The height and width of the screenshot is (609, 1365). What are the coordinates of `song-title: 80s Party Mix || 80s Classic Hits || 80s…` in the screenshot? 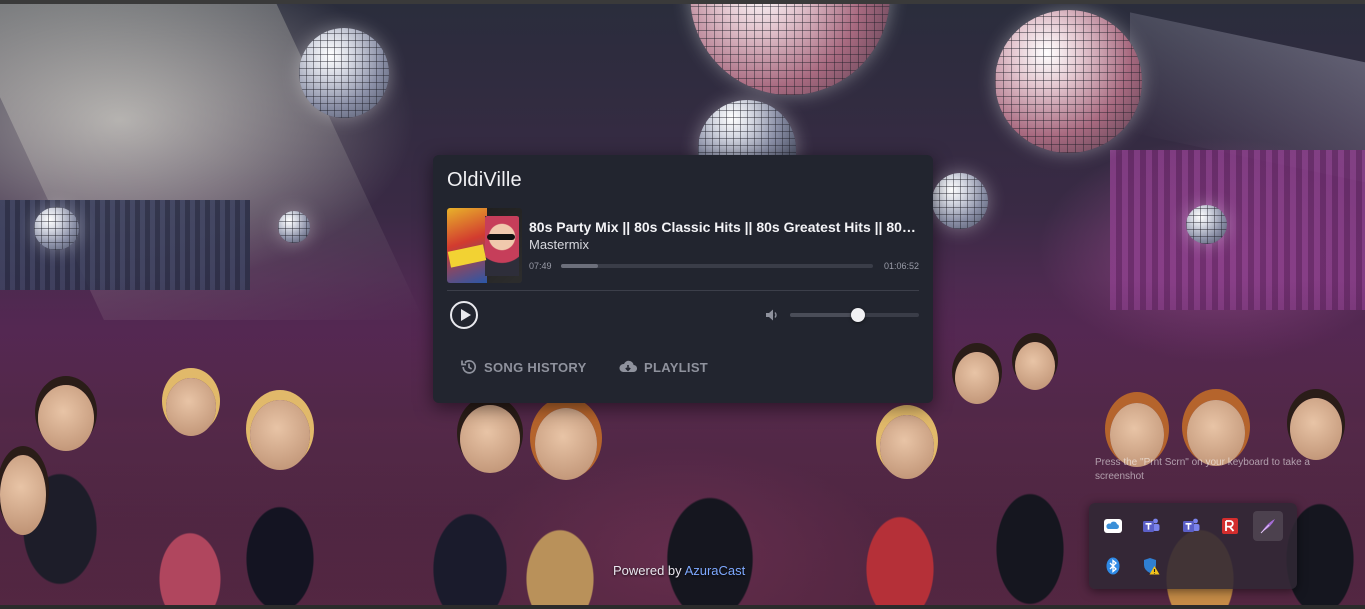 It's located at (724, 227).